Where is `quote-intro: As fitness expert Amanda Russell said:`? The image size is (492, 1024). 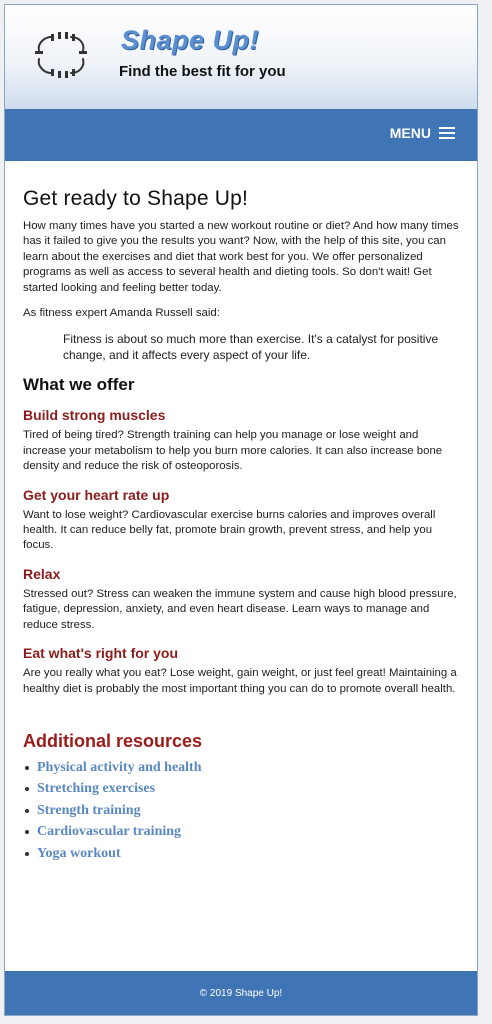 quote-intro: As fitness expert Amanda Russell said: is located at coordinates (121, 313).